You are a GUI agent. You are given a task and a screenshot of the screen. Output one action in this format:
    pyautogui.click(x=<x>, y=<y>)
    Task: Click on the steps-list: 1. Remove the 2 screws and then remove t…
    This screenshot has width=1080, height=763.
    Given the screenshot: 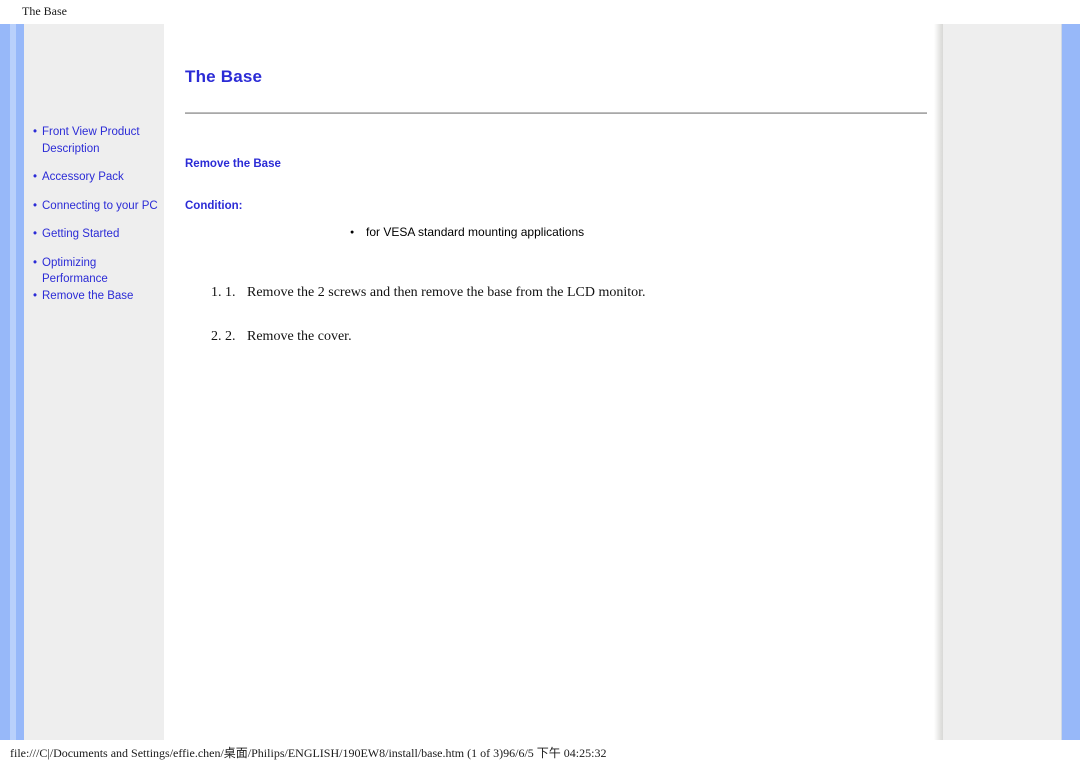 What is the action you would take?
    pyautogui.click(x=555, y=315)
    